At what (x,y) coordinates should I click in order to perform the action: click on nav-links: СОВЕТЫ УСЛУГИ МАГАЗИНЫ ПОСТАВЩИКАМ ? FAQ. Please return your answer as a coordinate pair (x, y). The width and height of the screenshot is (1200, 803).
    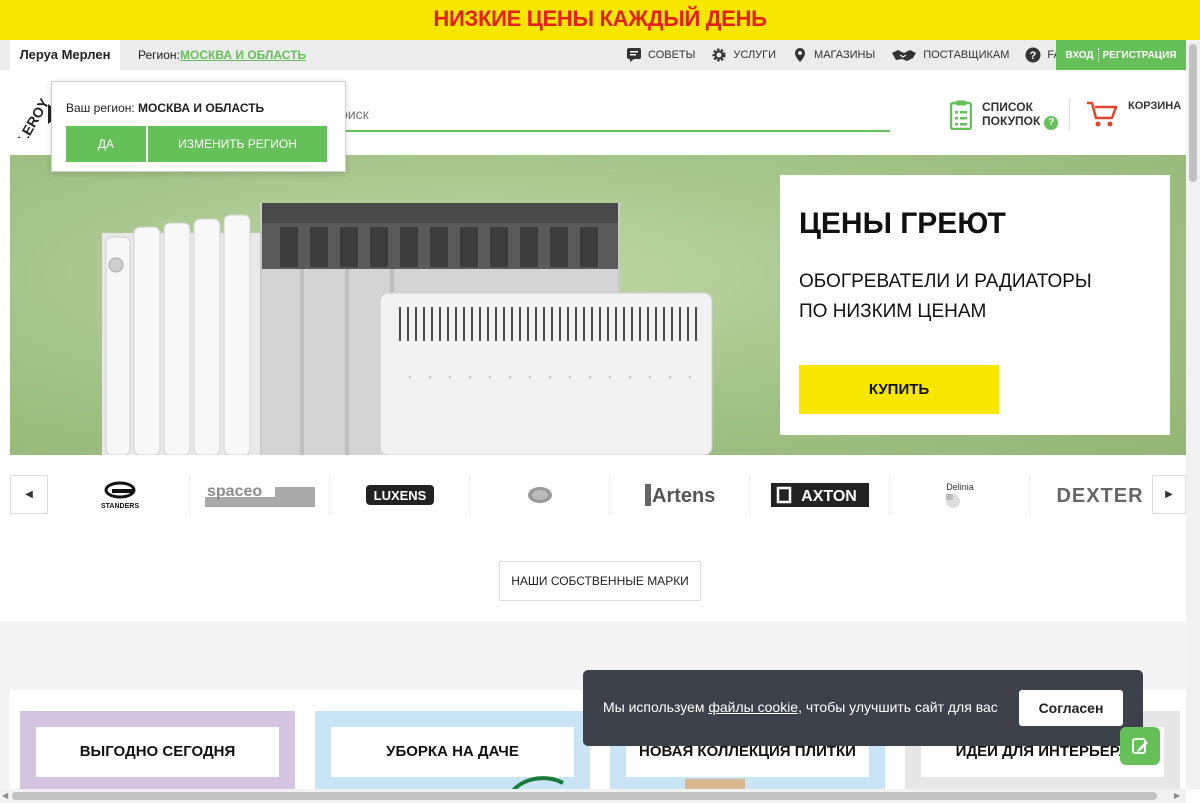
    Looking at the image, I should click on (855, 55).